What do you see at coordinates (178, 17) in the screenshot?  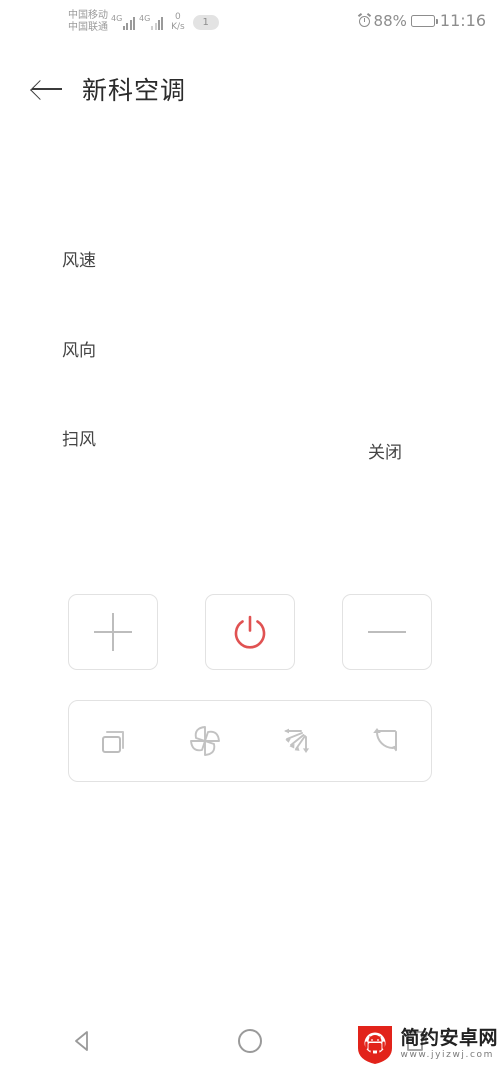 I see `network-speed-value: 0` at bounding box center [178, 17].